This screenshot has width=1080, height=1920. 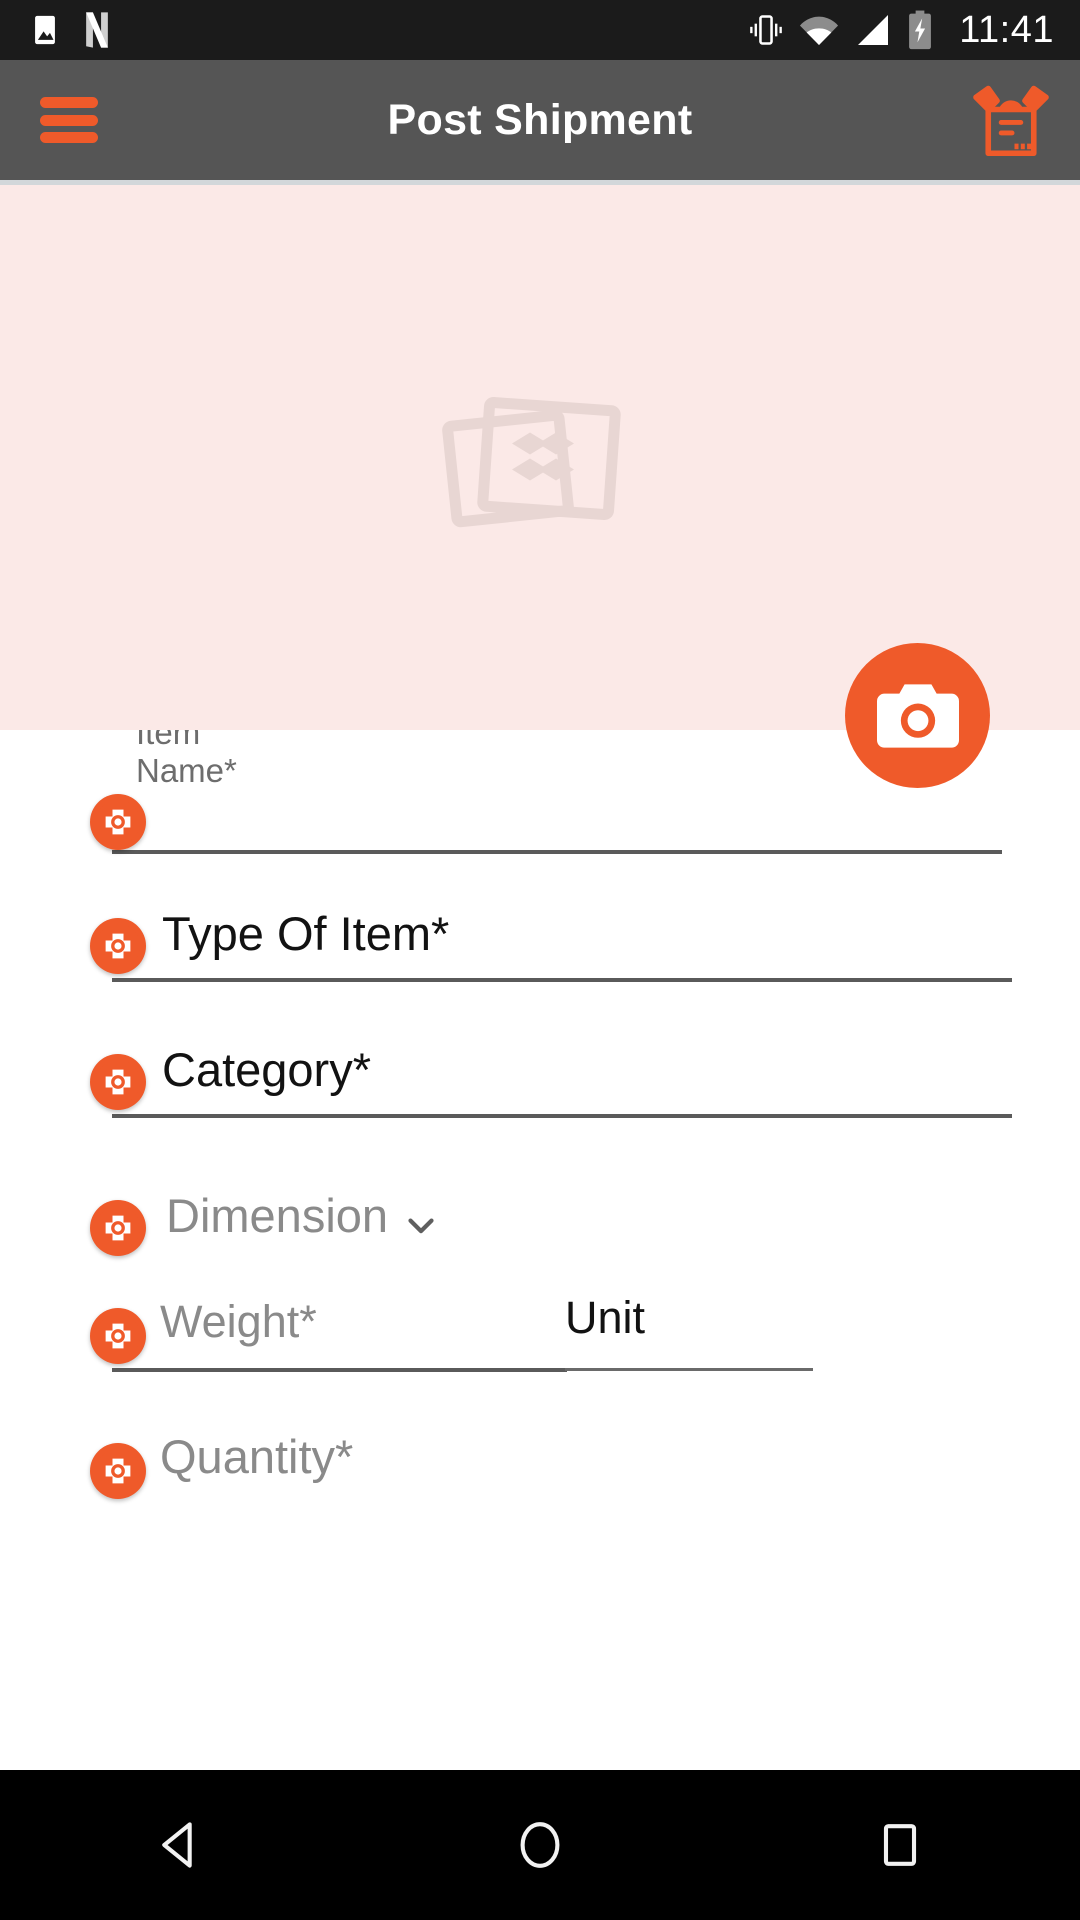 I want to click on open-box-package-icon, so click(x=1011, y=120).